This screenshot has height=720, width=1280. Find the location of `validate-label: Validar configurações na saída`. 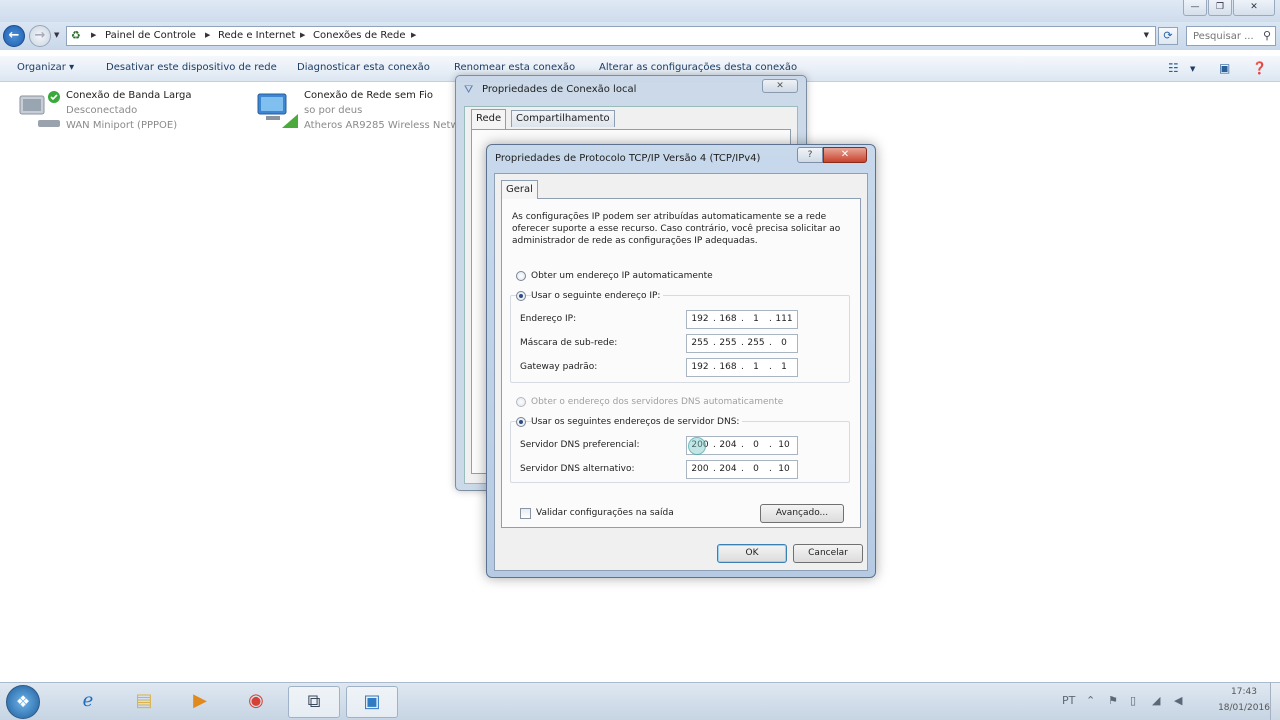

validate-label: Validar configurações na saída is located at coordinates (605, 513).